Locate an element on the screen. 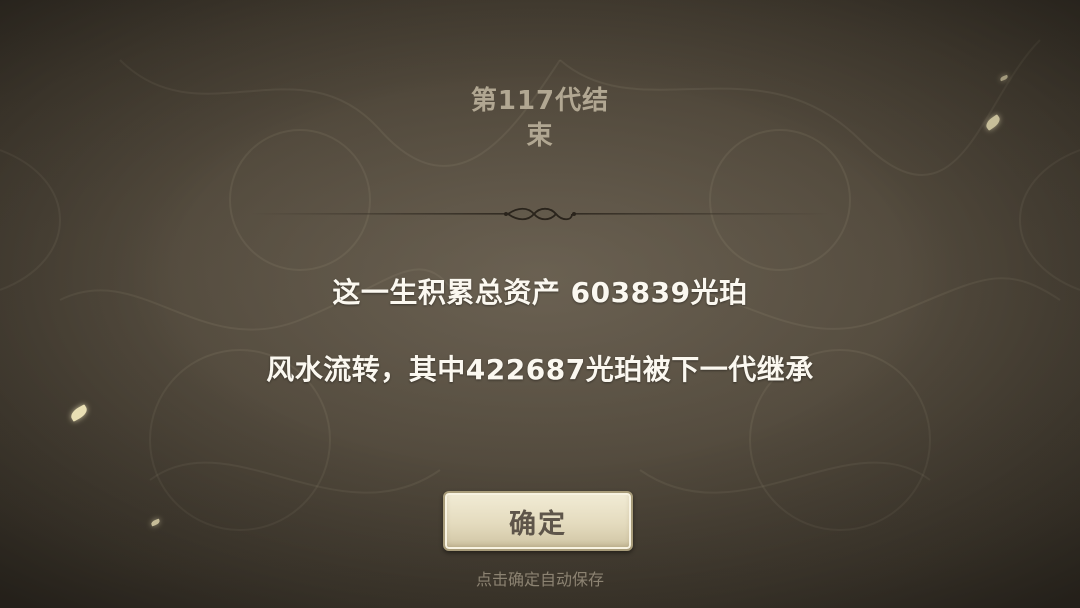 The image size is (1080, 608). generation-end-title: 第117代结 束 is located at coordinates (540, 119).